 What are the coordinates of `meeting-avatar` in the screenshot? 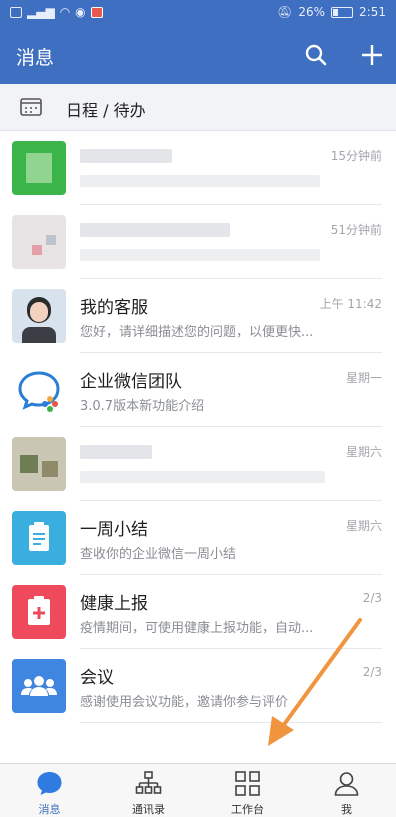 It's located at (39, 686).